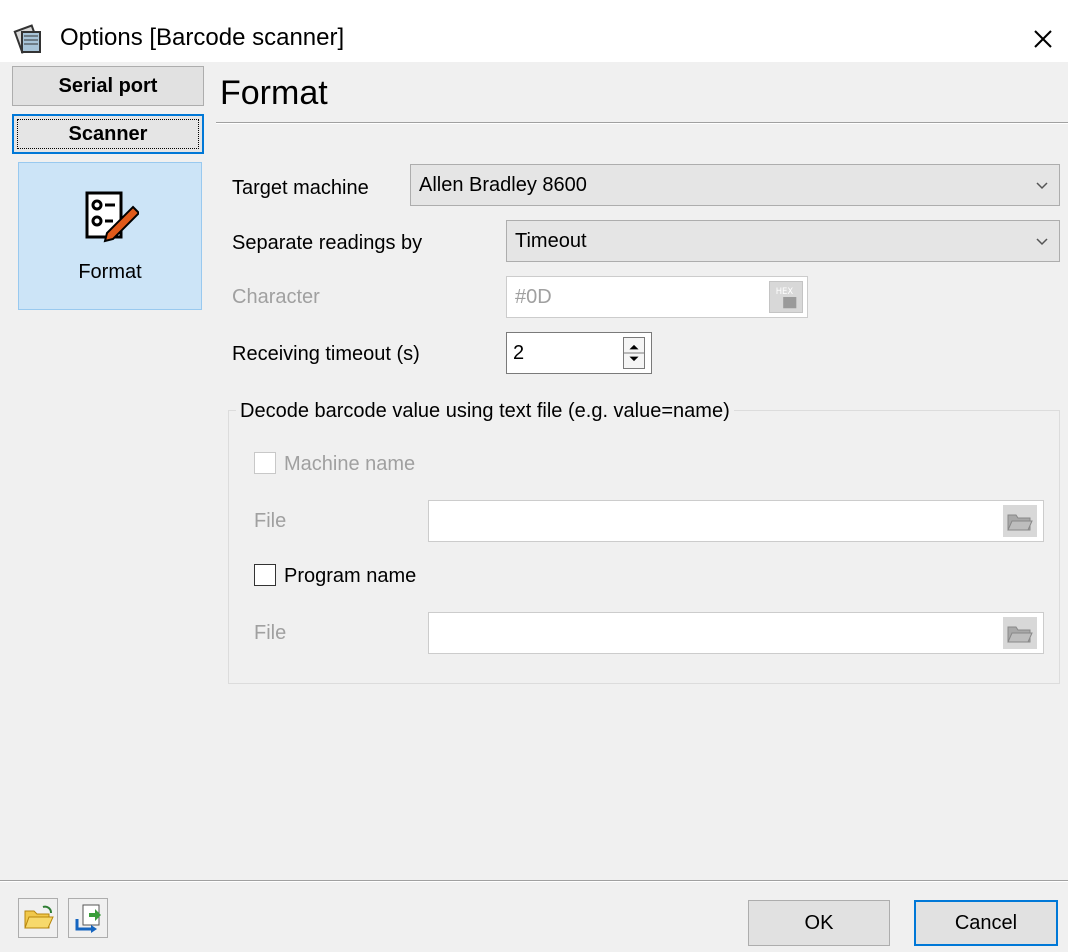  I want to click on category-label: Serial port, so click(108, 86).